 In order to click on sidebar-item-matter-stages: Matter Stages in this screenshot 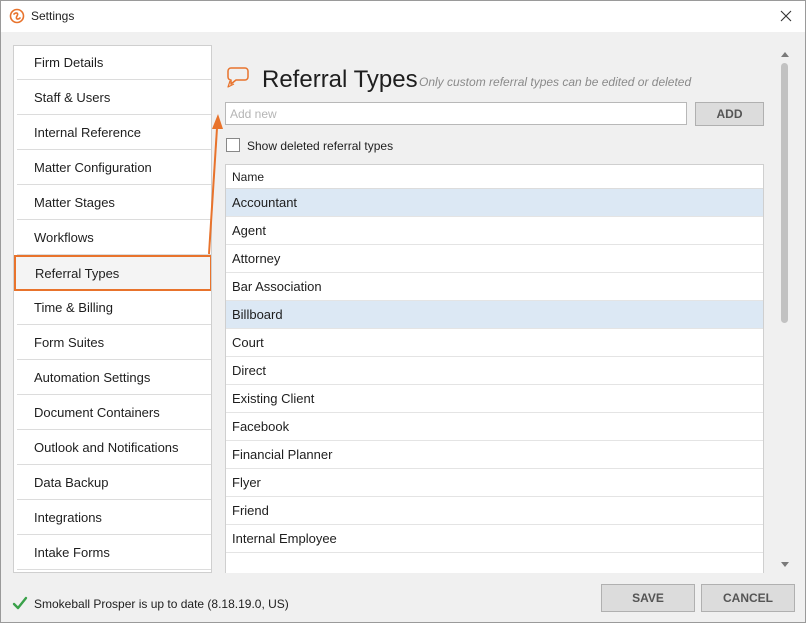, I will do `click(114, 203)`.